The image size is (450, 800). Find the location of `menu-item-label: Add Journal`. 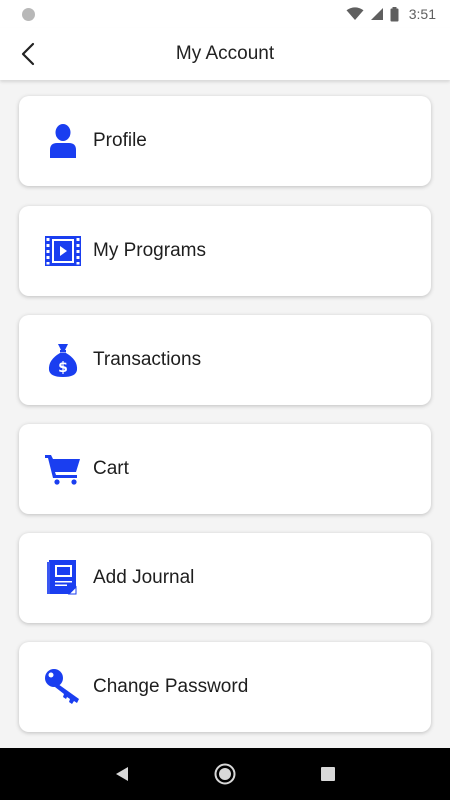

menu-item-label: Add Journal is located at coordinates (144, 577).